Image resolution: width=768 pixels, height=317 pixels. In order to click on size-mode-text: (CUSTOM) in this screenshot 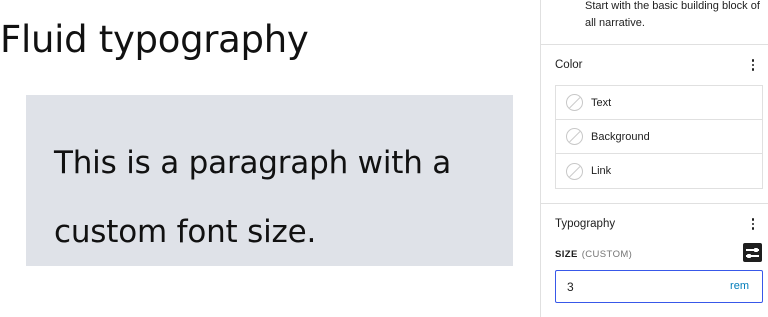, I will do `click(607, 254)`.